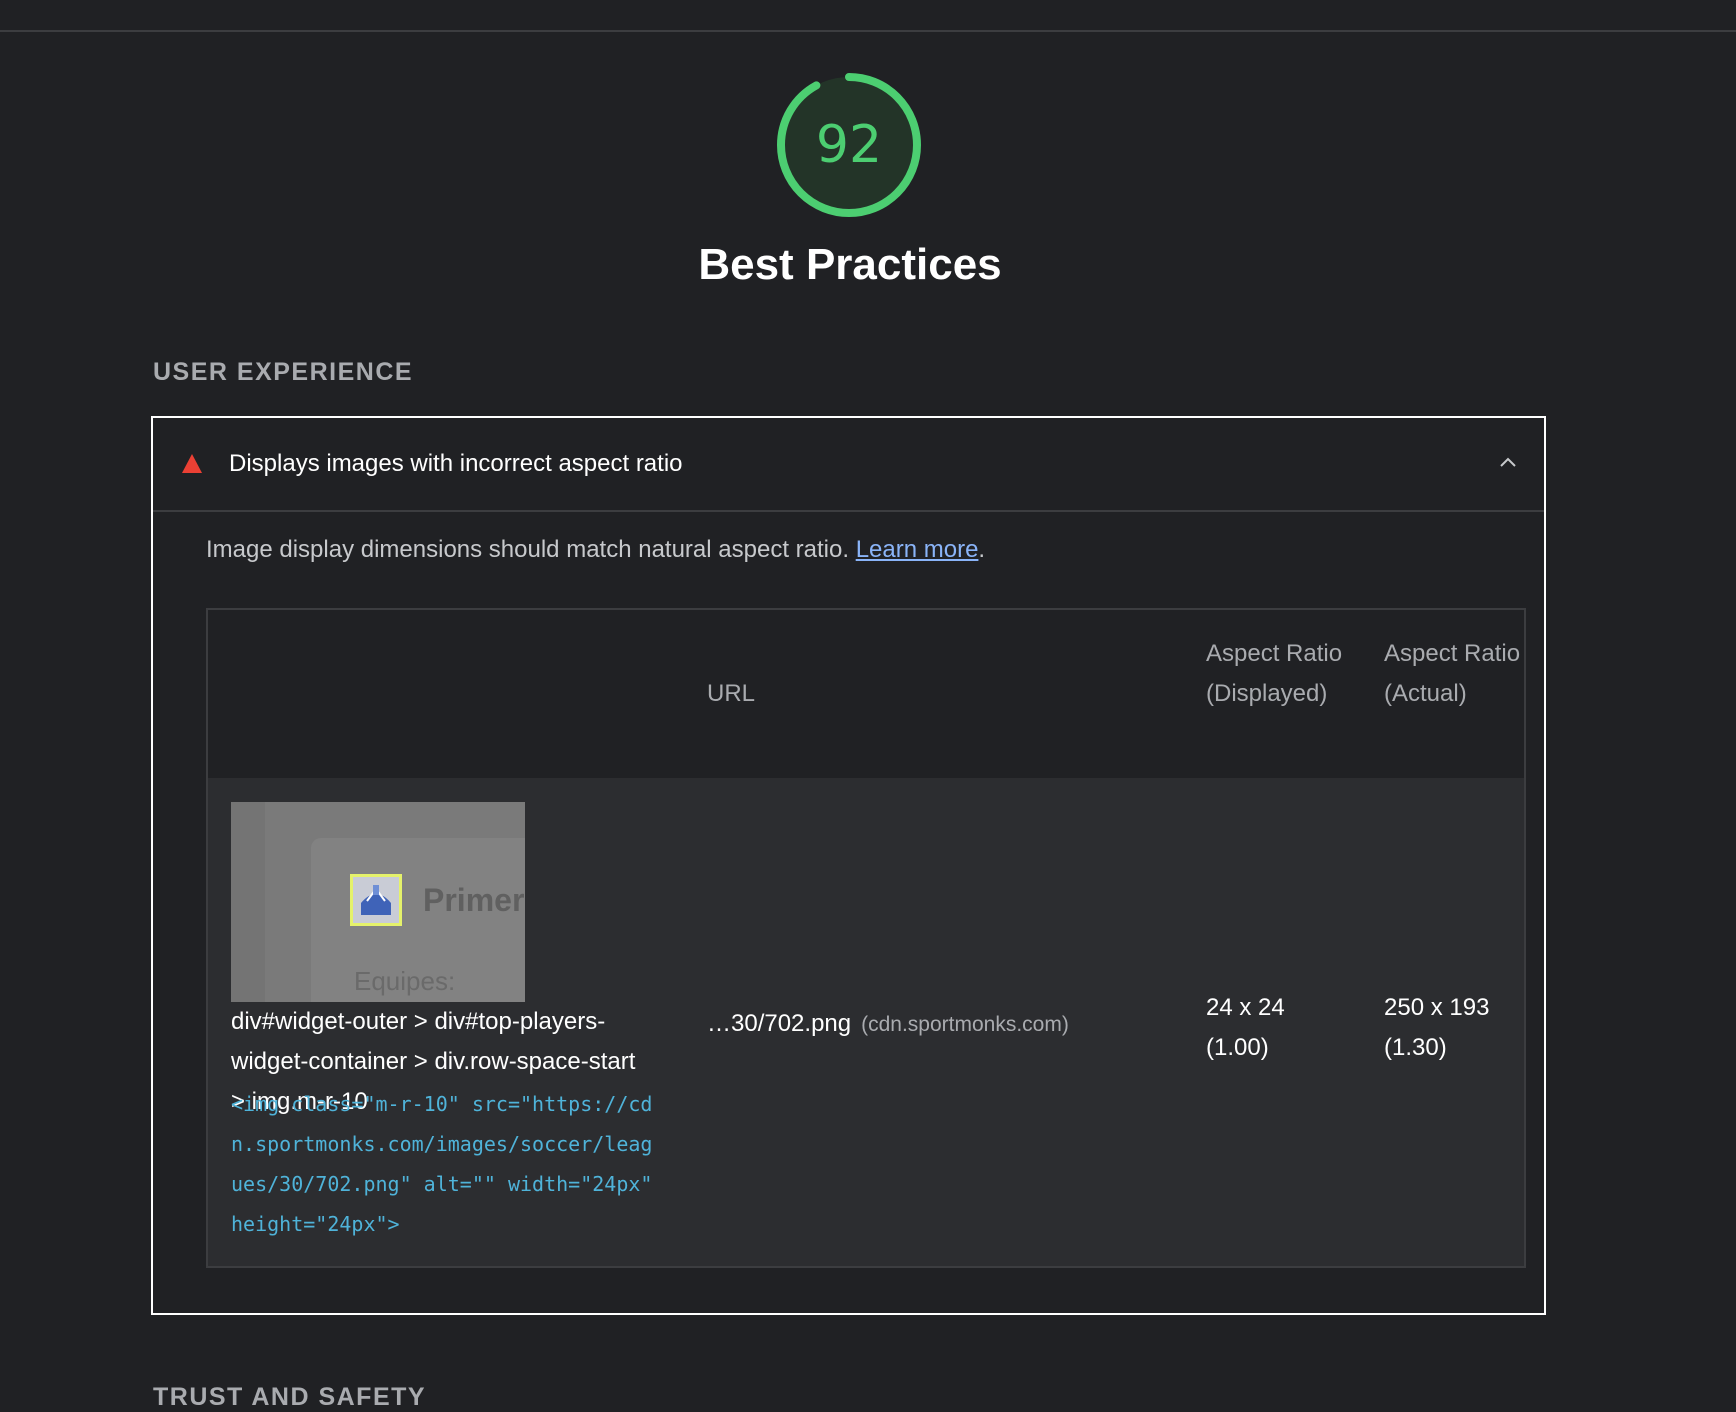 The height and width of the screenshot is (1412, 1736). Describe the element at coordinates (290, 1397) in the screenshot. I see `next-group-title: TRUST AND SAFETY` at that location.